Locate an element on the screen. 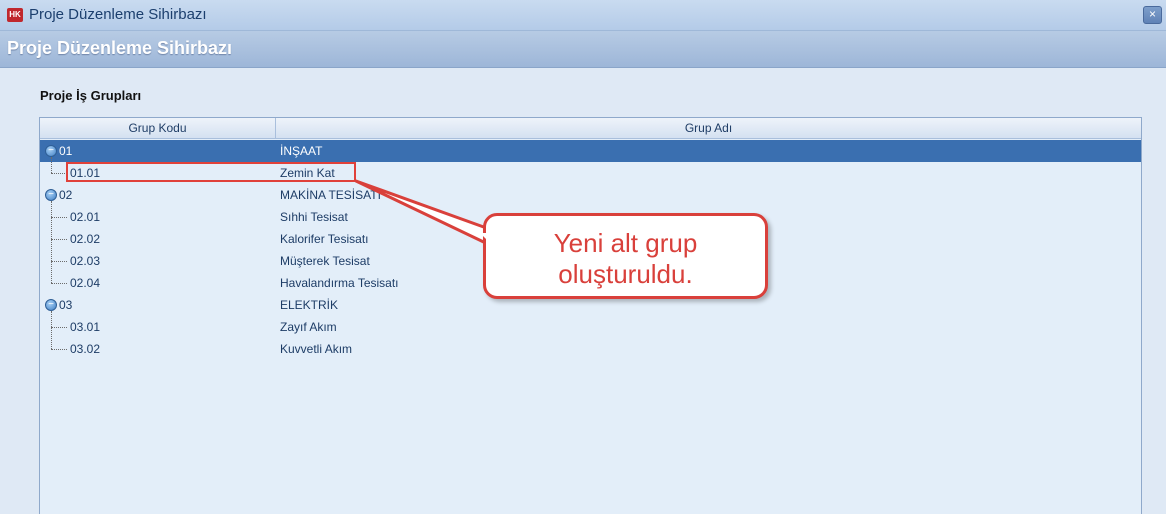  section-title: Proje İş Grupları is located at coordinates (91, 95).